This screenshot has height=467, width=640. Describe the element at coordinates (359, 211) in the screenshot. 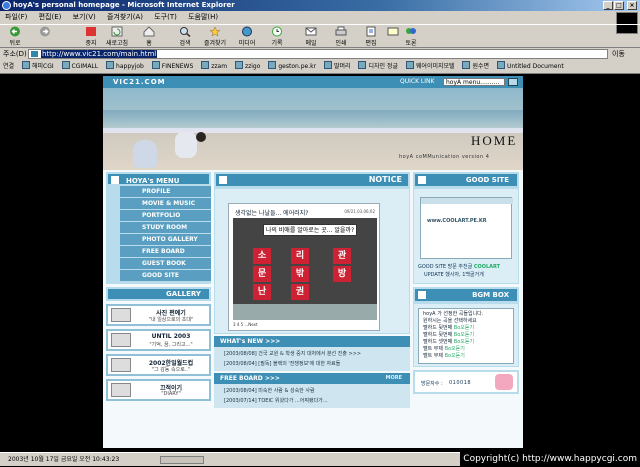

I see `notice-post-date: 09/21.03.06:02` at that location.